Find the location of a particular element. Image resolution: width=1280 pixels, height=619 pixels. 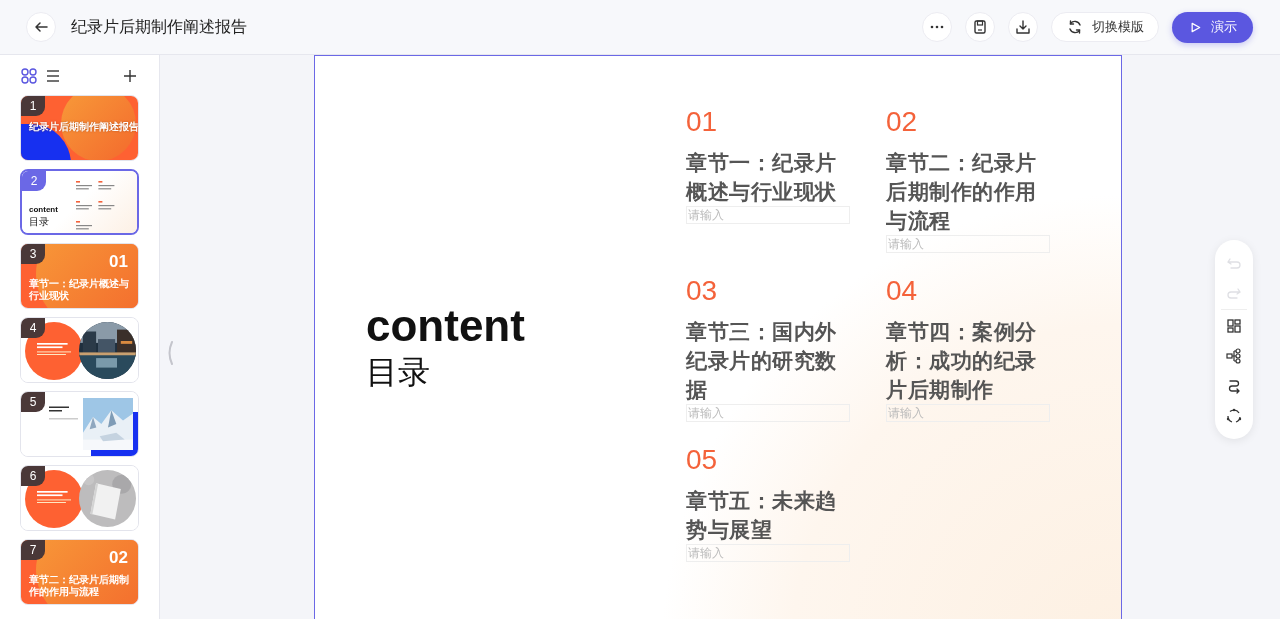

grid-icon is located at coordinates (29, 76).